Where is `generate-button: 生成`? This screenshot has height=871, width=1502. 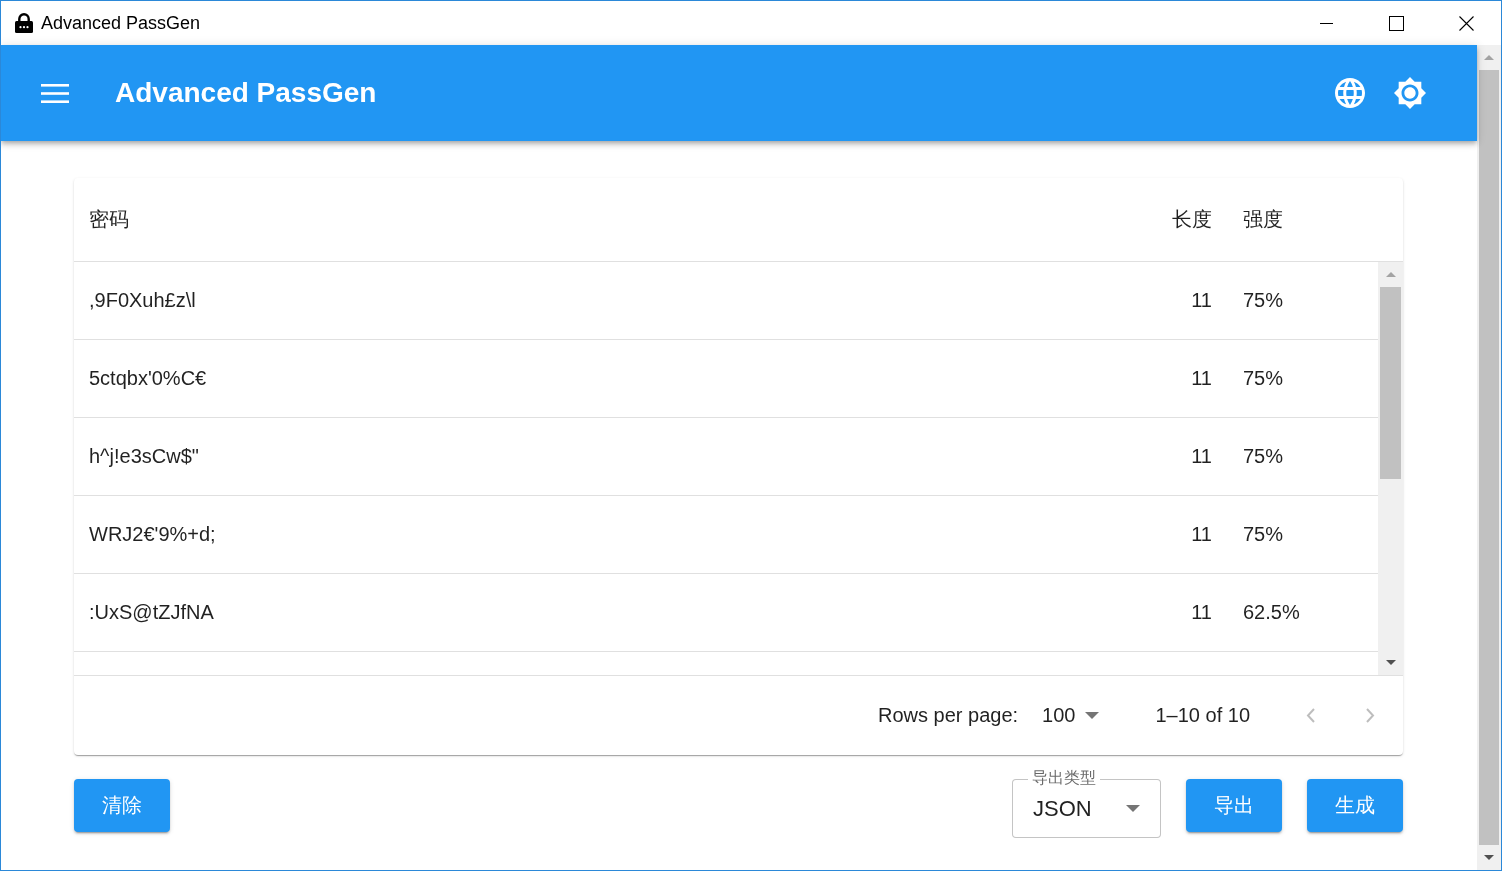
generate-button: 生成 is located at coordinates (1355, 805).